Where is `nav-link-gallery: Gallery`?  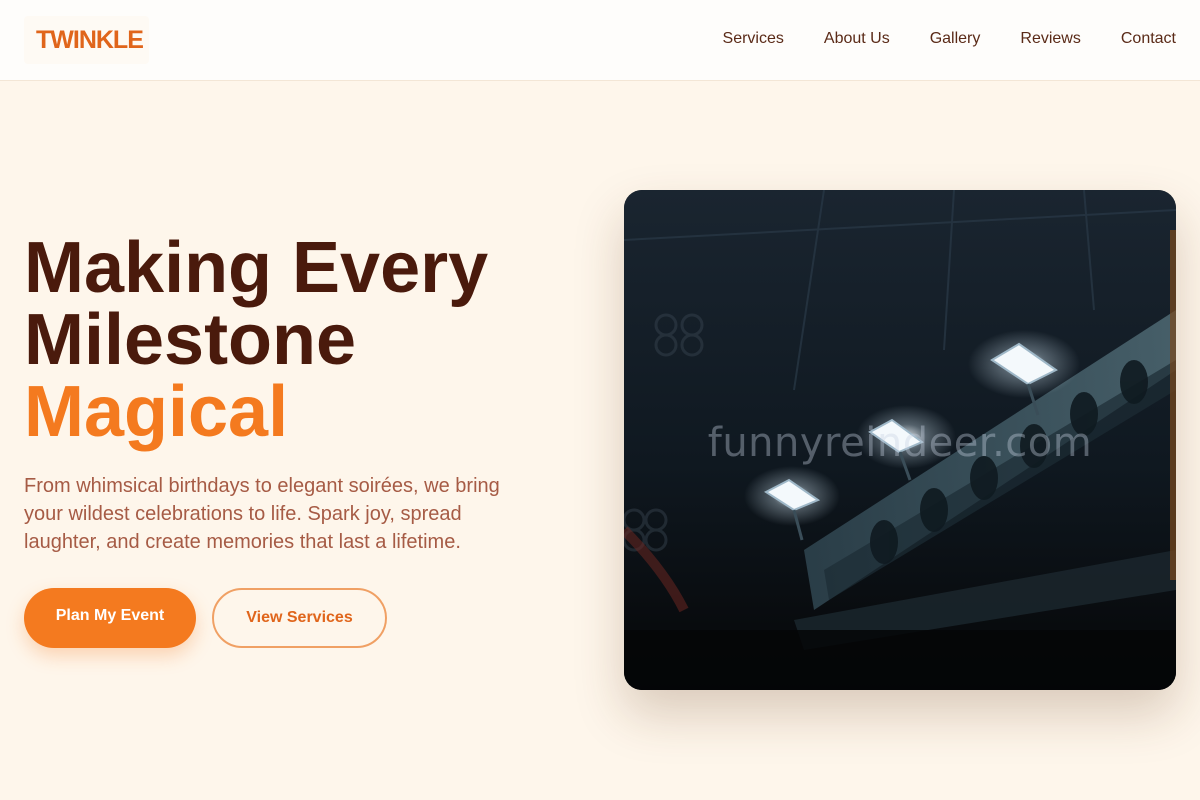
nav-link-gallery: Gallery is located at coordinates (955, 39).